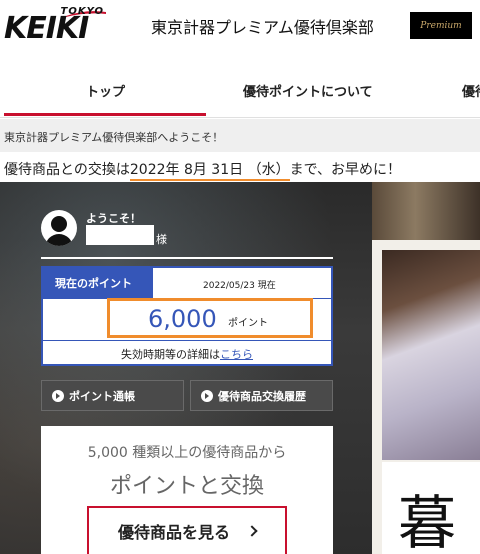 The width and height of the screenshot is (480, 554). Describe the element at coordinates (186, 486) in the screenshot. I see `exchange-heading: ポイントと交換` at that location.